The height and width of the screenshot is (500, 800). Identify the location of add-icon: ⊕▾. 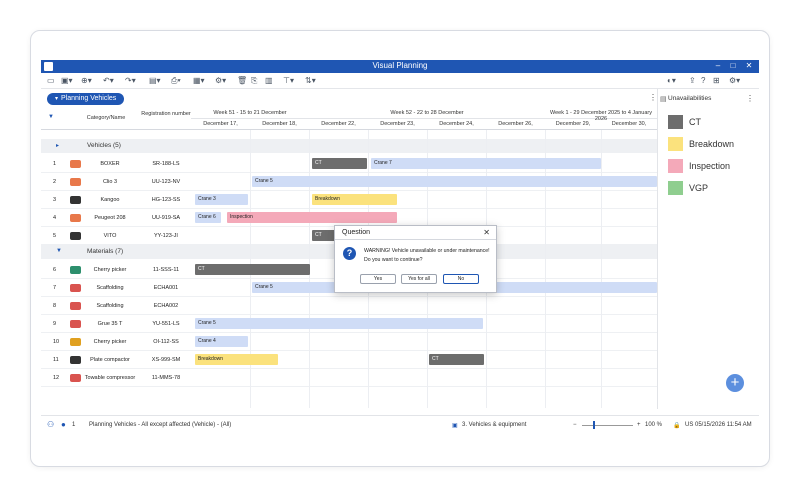
(86, 81).